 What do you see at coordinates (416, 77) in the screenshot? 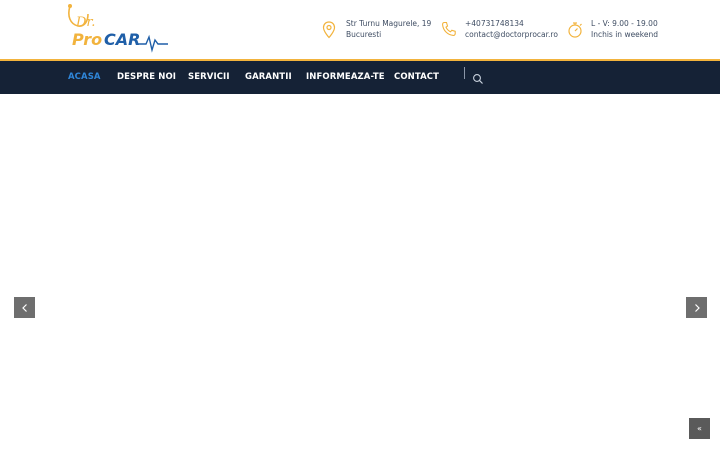
I see `nav-item-contact: CONTACT` at bounding box center [416, 77].